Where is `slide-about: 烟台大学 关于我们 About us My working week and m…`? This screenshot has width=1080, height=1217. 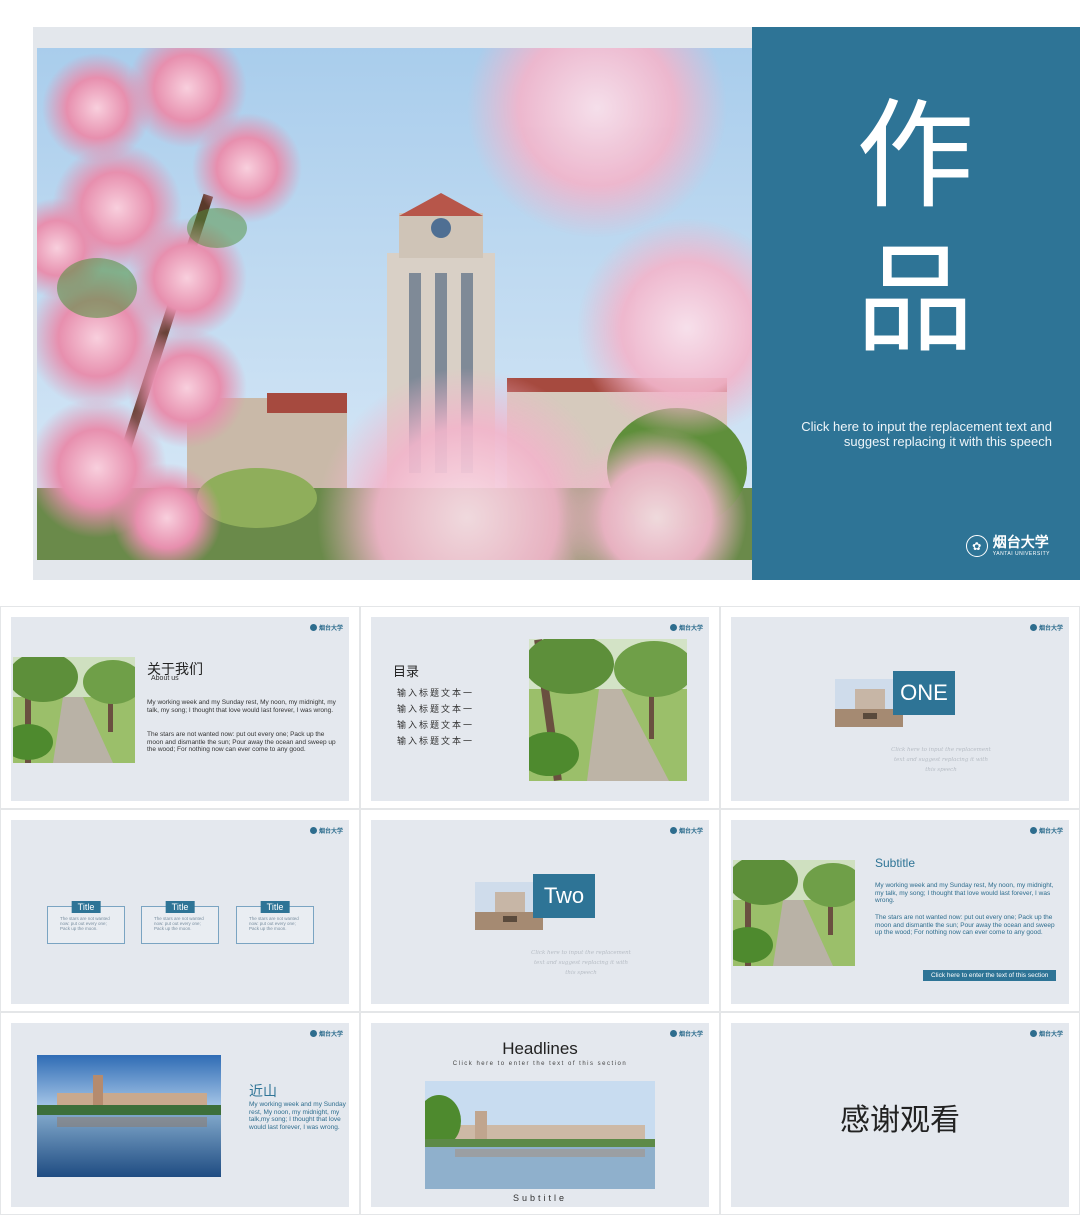
slide-about: 烟台大学 关于我们 About us My working week and m… is located at coordinates (180, 709).